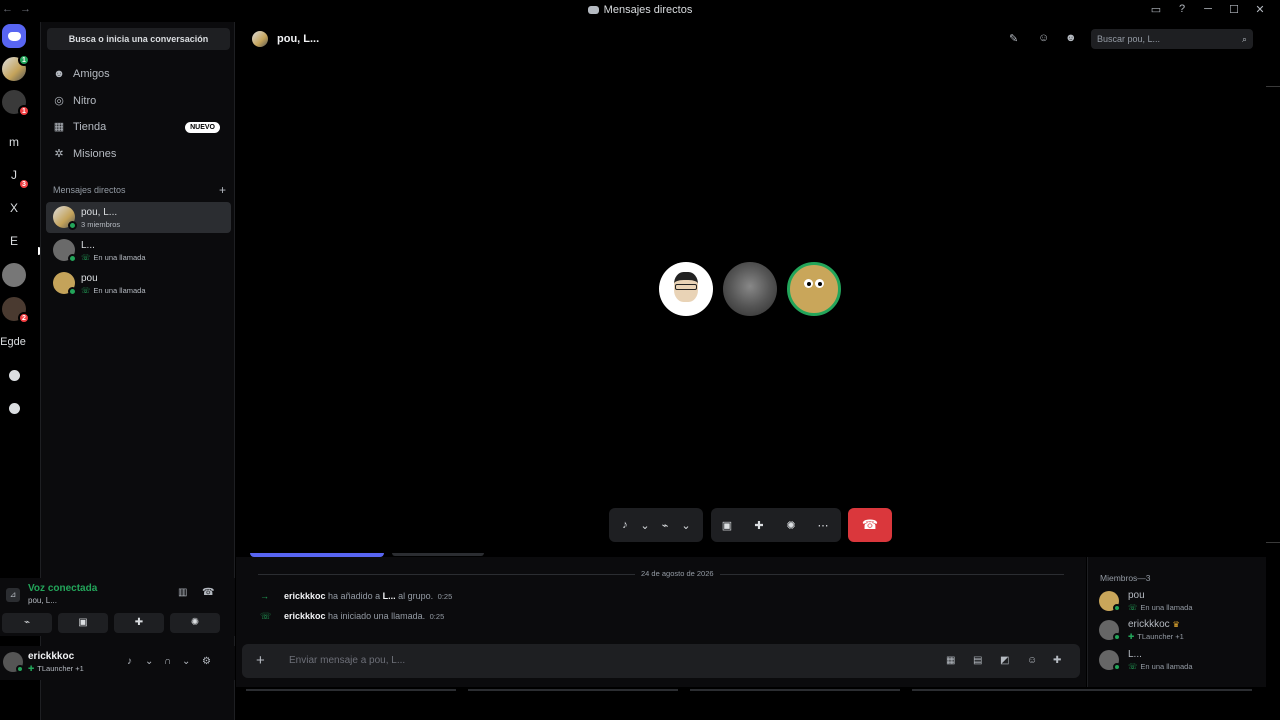  I want to click on phone-icon: ☏, so click(1133, 607).